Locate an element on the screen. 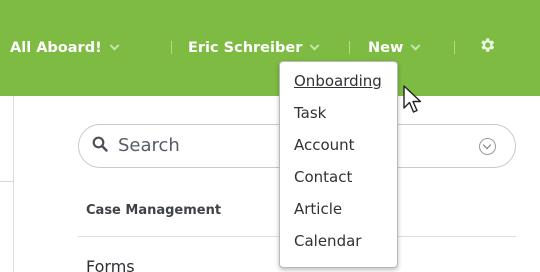  user-menu: Eric Schreiber is located at coordinates (254, 48).